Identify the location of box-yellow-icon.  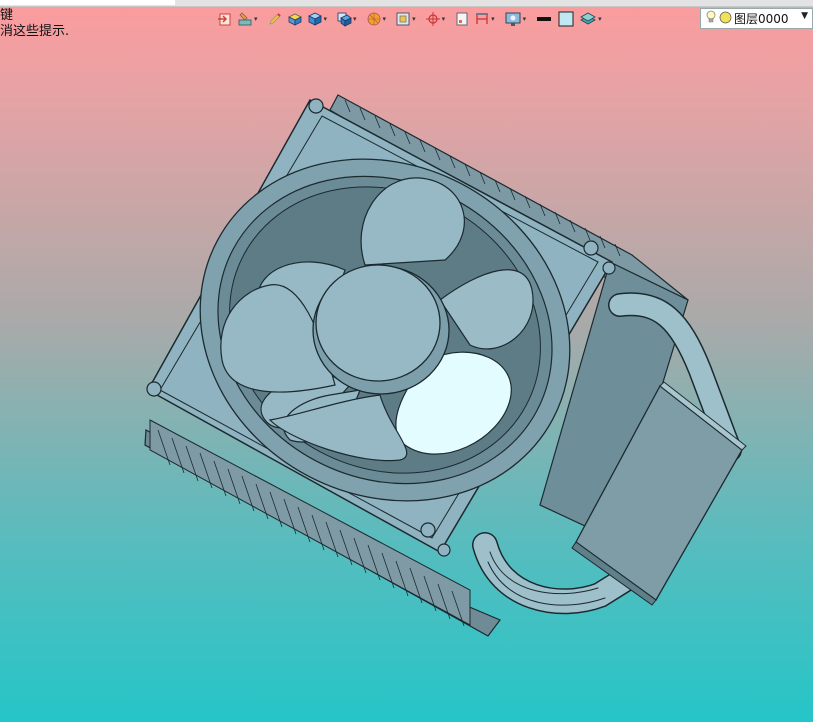
(295, 19).